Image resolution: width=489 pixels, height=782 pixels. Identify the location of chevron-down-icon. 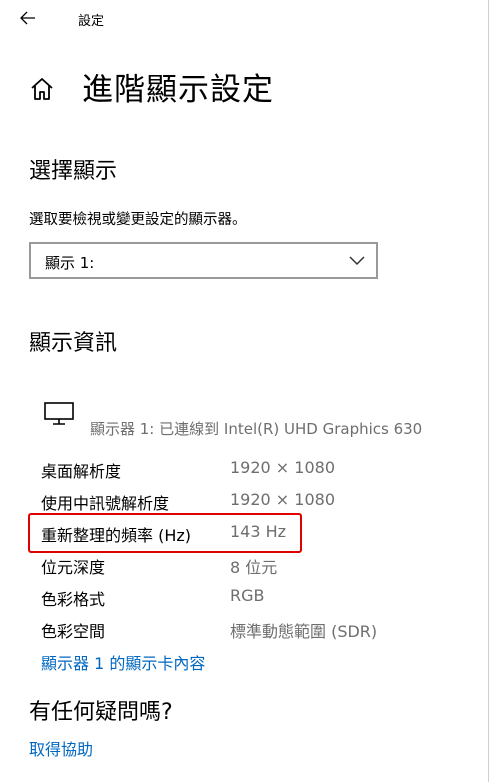
(357, 261).